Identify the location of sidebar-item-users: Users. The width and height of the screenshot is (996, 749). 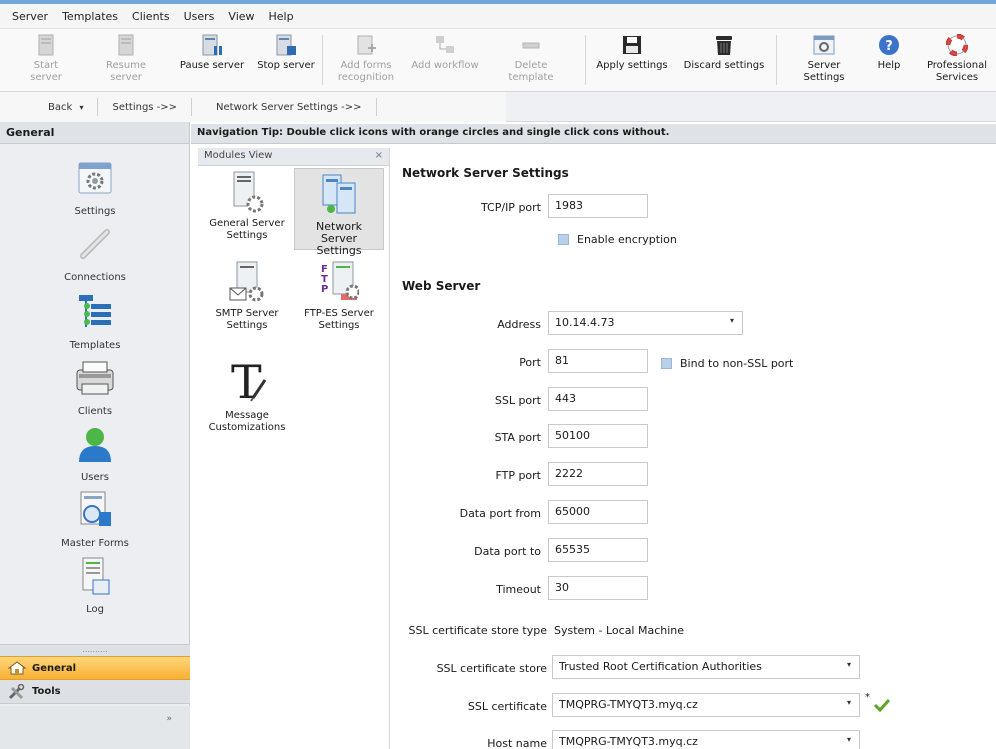
(95, 452).